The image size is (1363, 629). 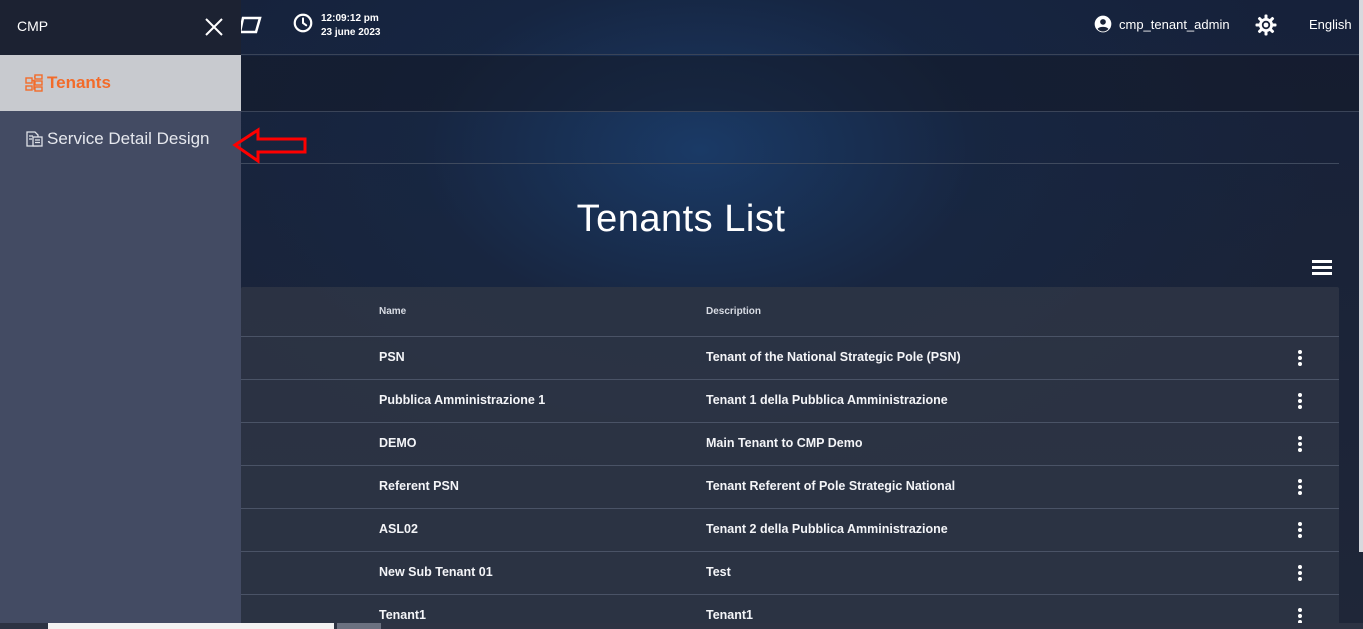 What do you see at coordinates (251, 25) in the screenshot?
I see `logo-icon` at bounding box center [251, 25].